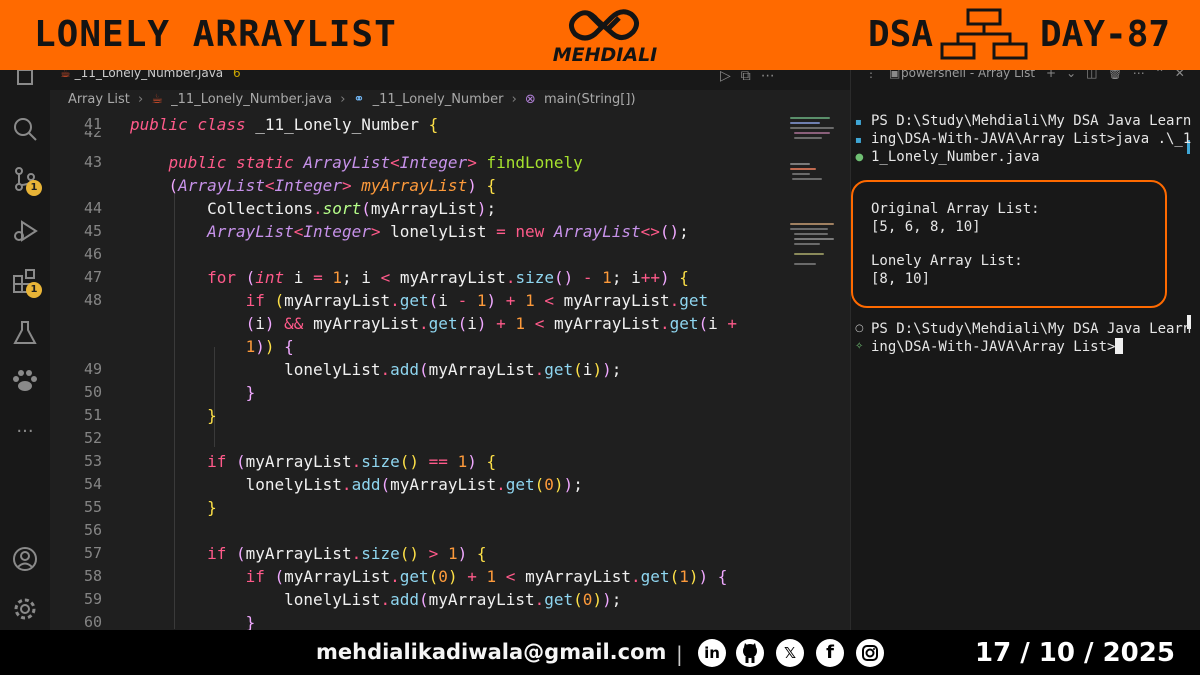 The height and width of the screenshot is (675, 1200). Describe the element at coordinates (1056, 75) in the screenshot. I see `add-terminal-icon: +` at that location.